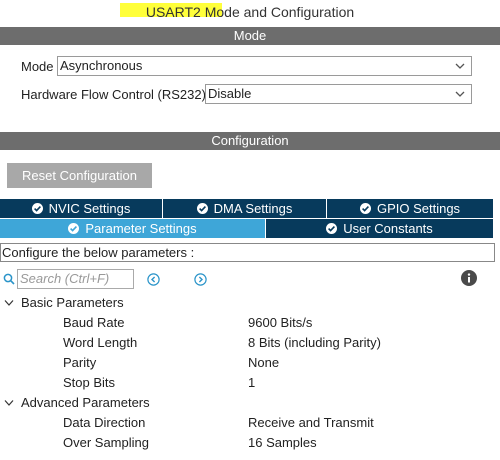 Image resolution: width=500 pixels, height=460 pixels. Describe the element at coordinates (79, 175) in the screenshot. I see `reset-configuration-button: Reset Configuration` at that location.